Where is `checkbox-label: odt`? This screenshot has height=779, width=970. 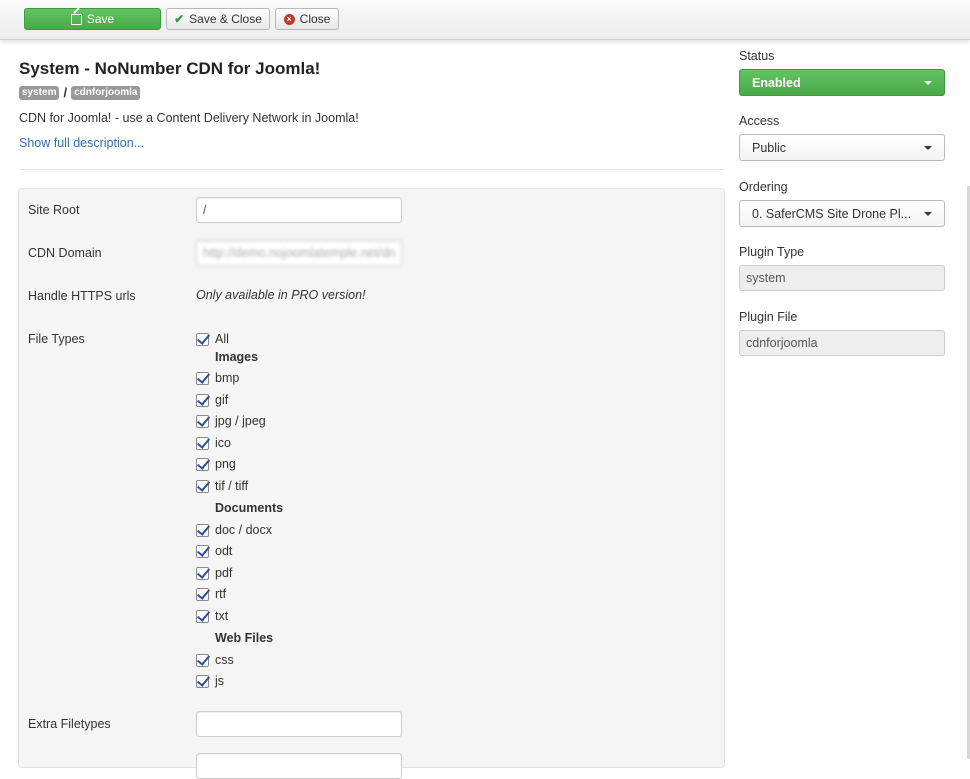 checkbox-label: odt is located at coordinates (224, 551).